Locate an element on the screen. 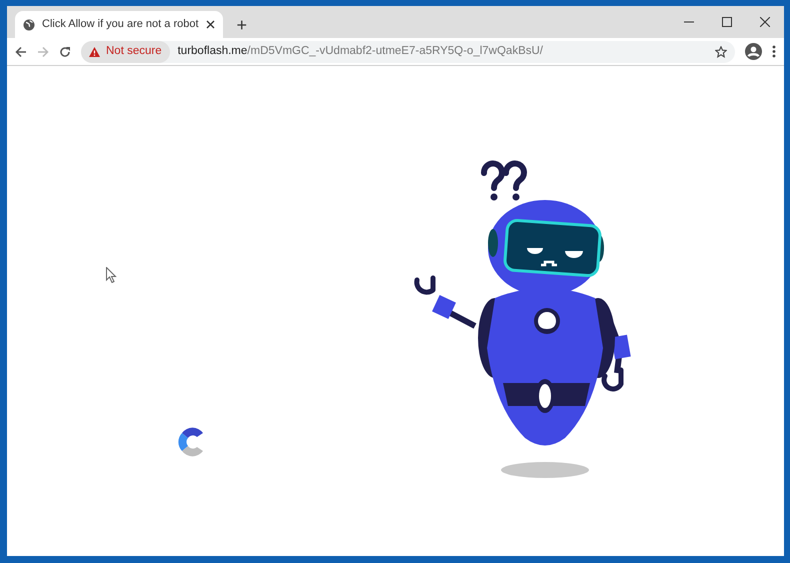 The height and width of the screenshot is (563, 790). tab-title: Click Allow if you are not a robot is located at coordinates (120, 24).